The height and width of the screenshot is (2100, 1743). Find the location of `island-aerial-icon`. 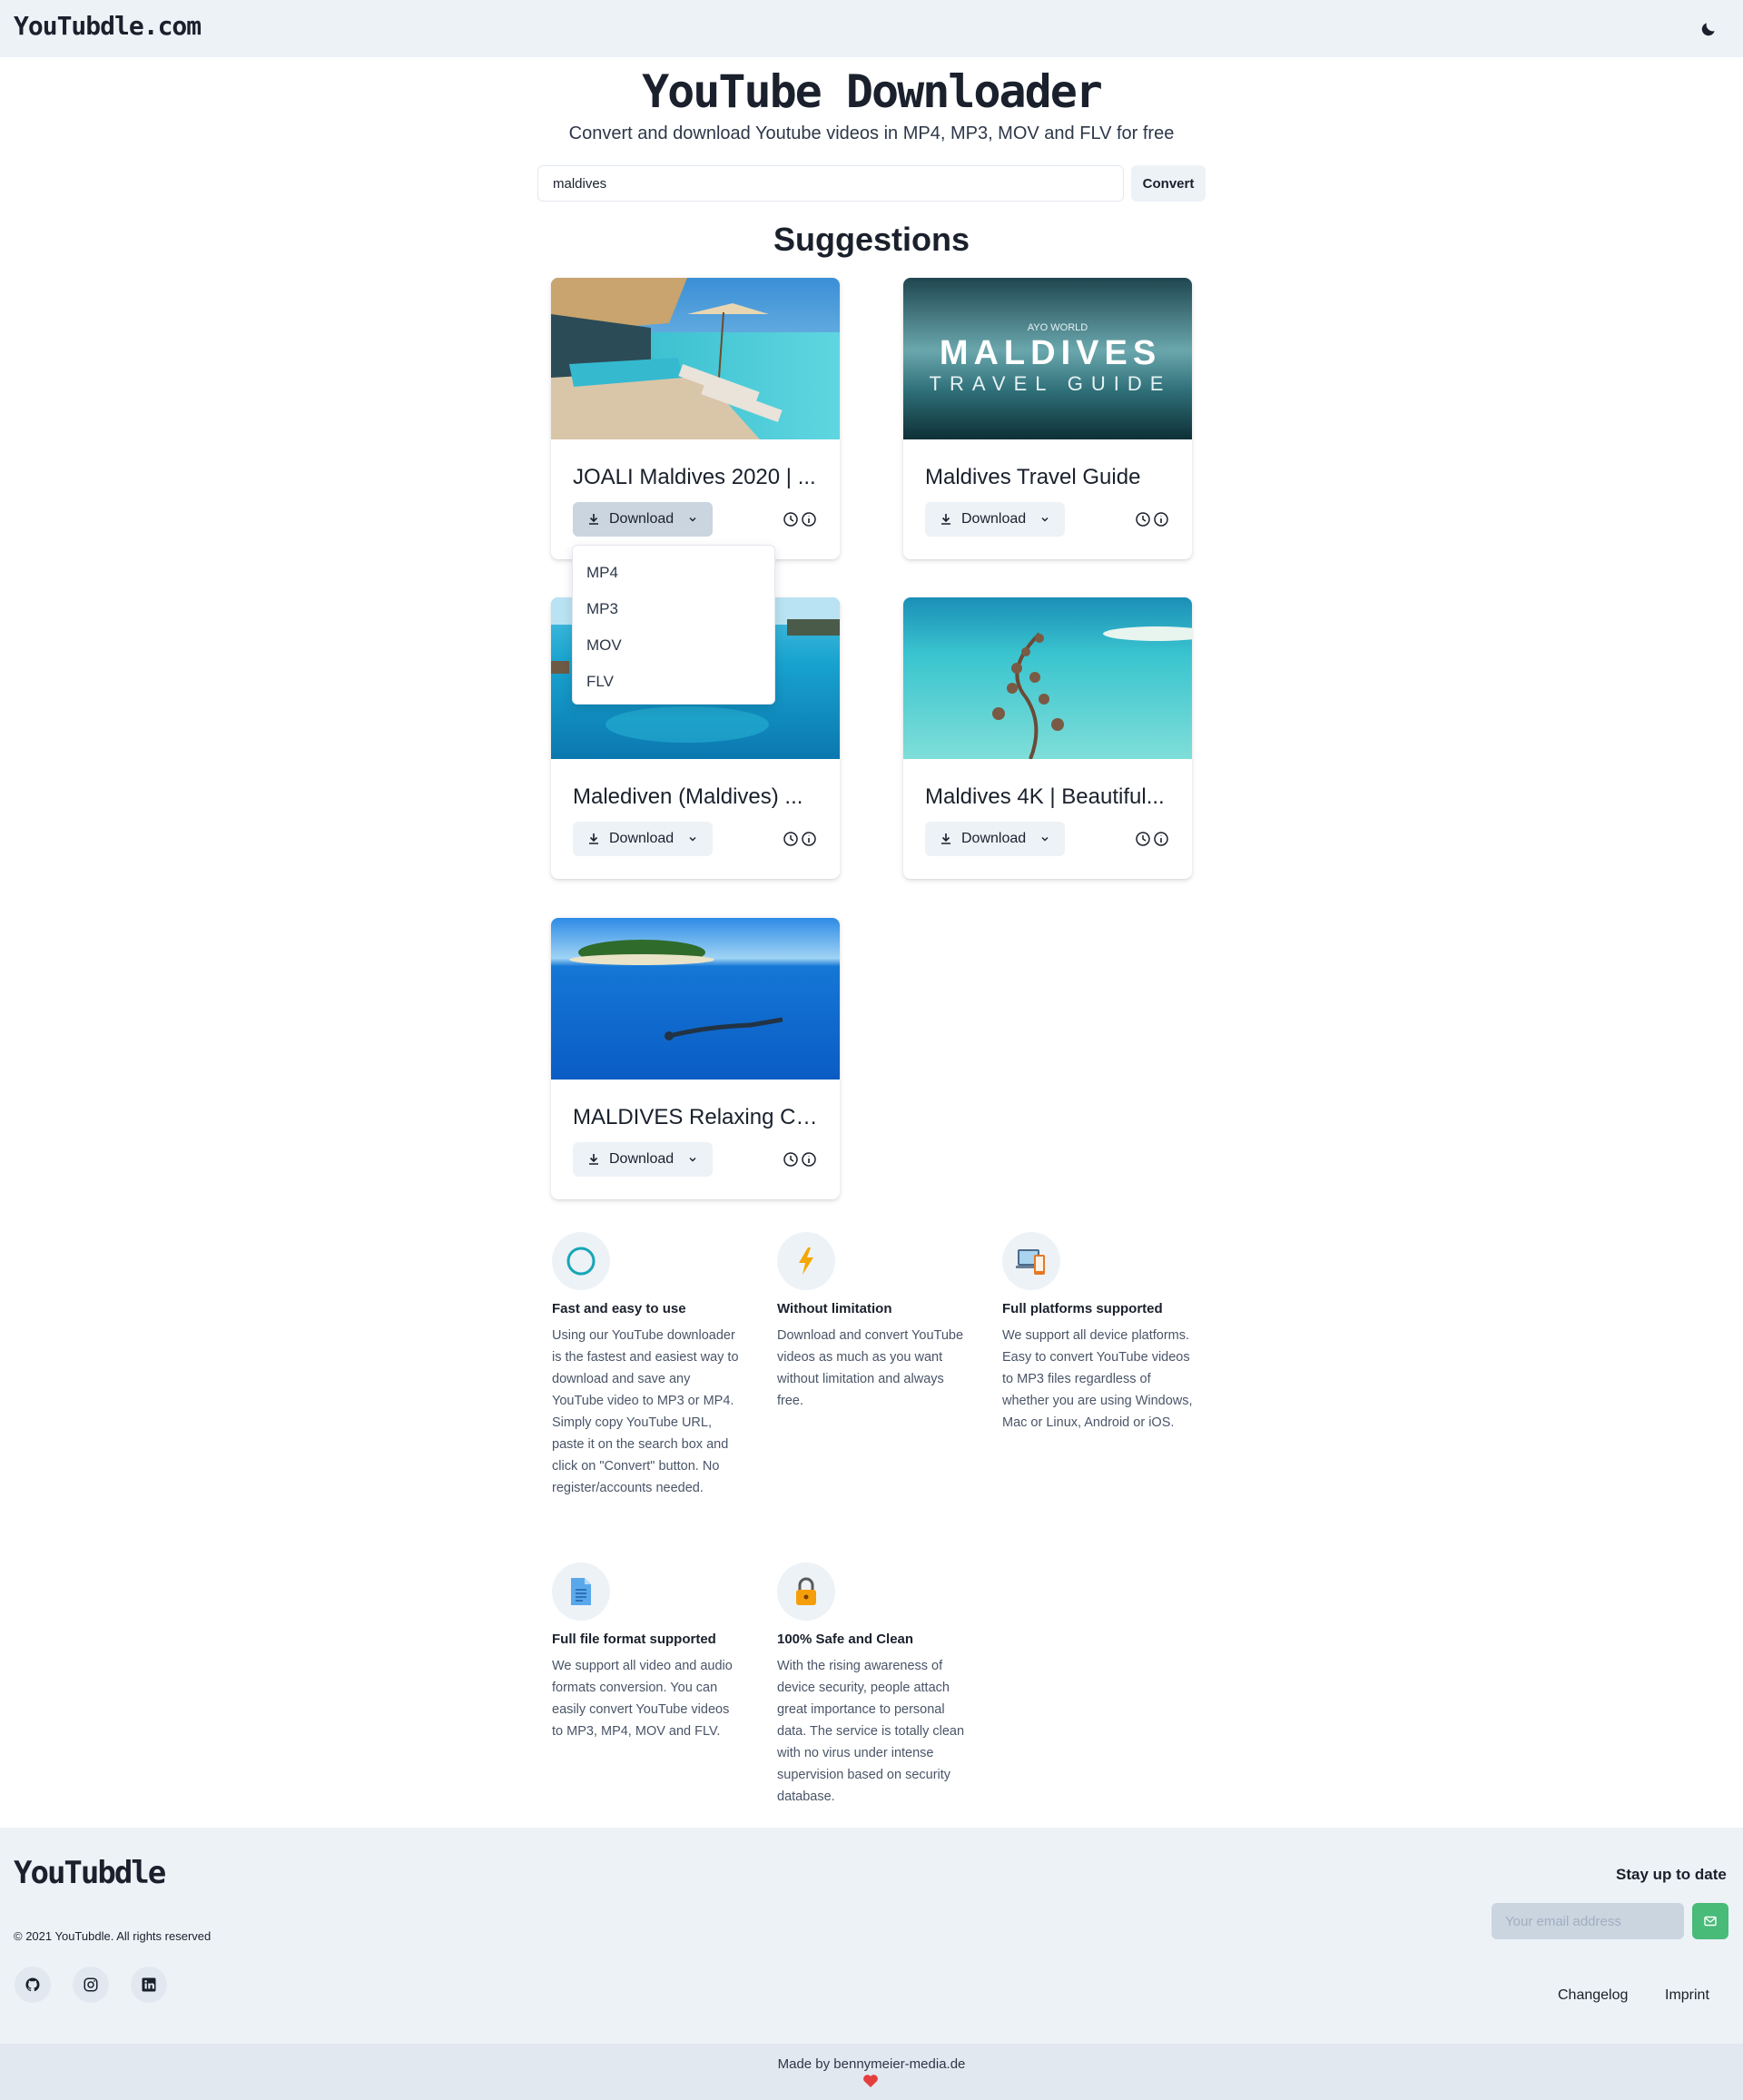

island-aerial-icon is located at coordinates (1047, 678).